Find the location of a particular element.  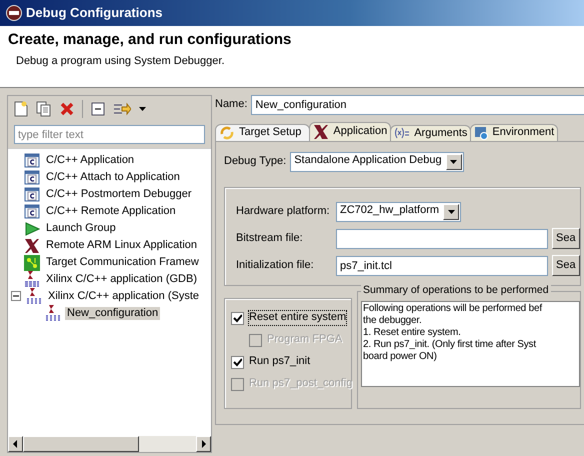

debug-type-label: Debug Type: is located at coordinates (255, 162).